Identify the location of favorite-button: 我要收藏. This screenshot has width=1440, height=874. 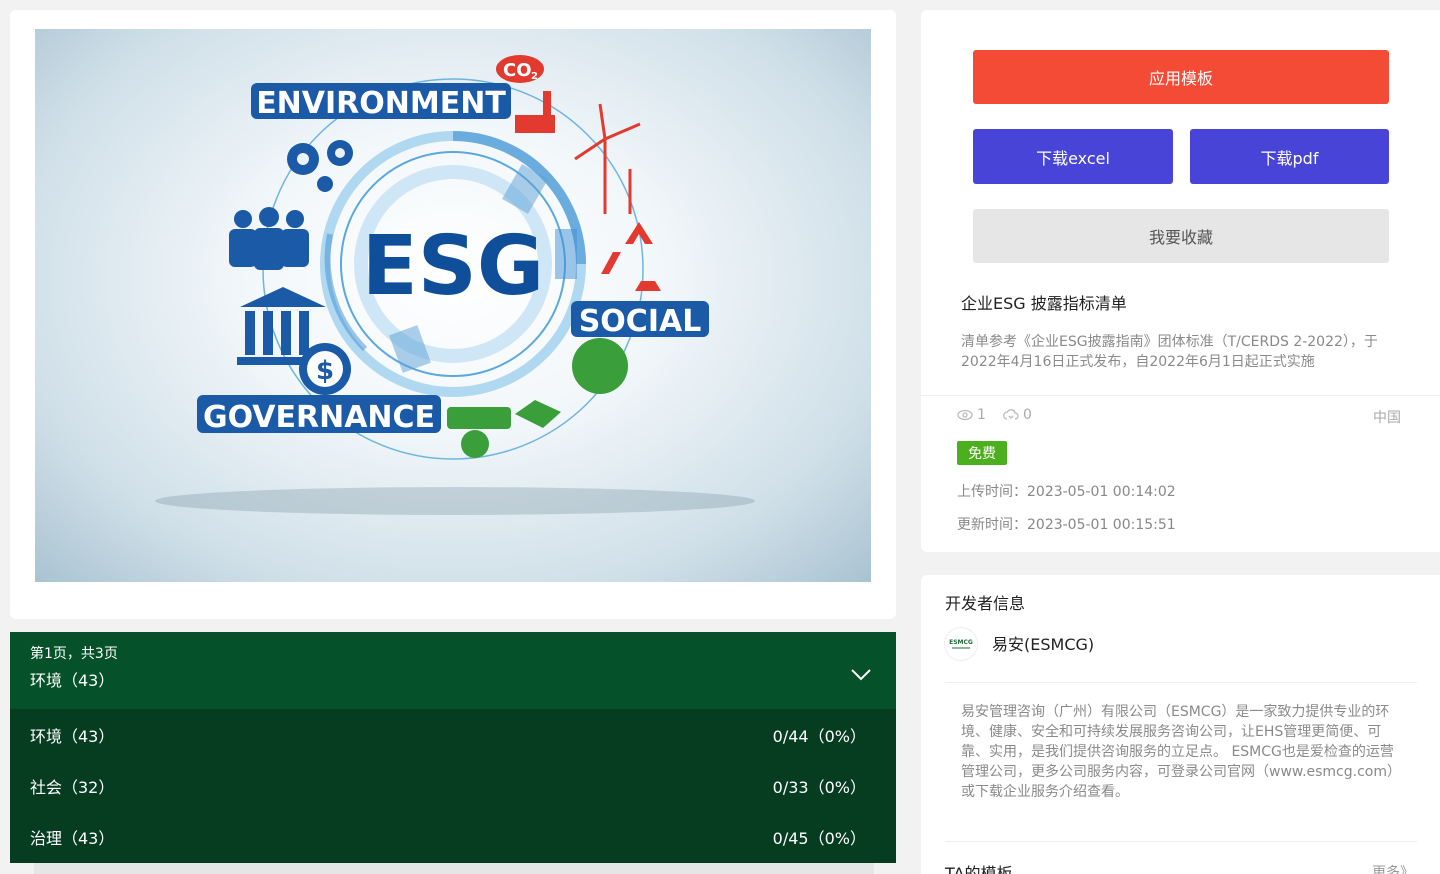
(1181, 236).